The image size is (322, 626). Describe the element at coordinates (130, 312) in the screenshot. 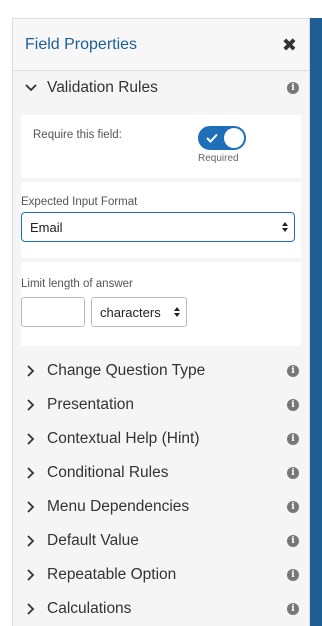

I see `limit-unit-value: characters` at that location.